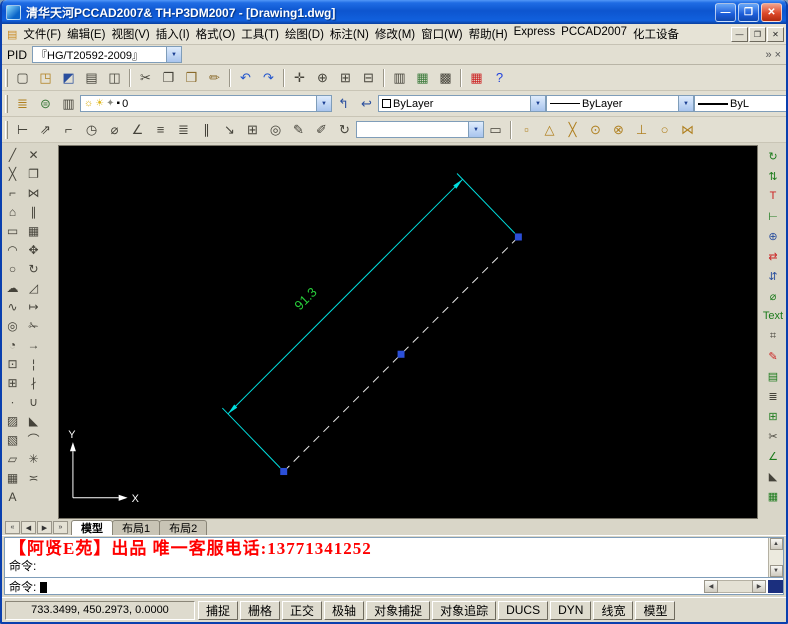  I want to click on ellipse-icon: ◎, so click(13, 325).